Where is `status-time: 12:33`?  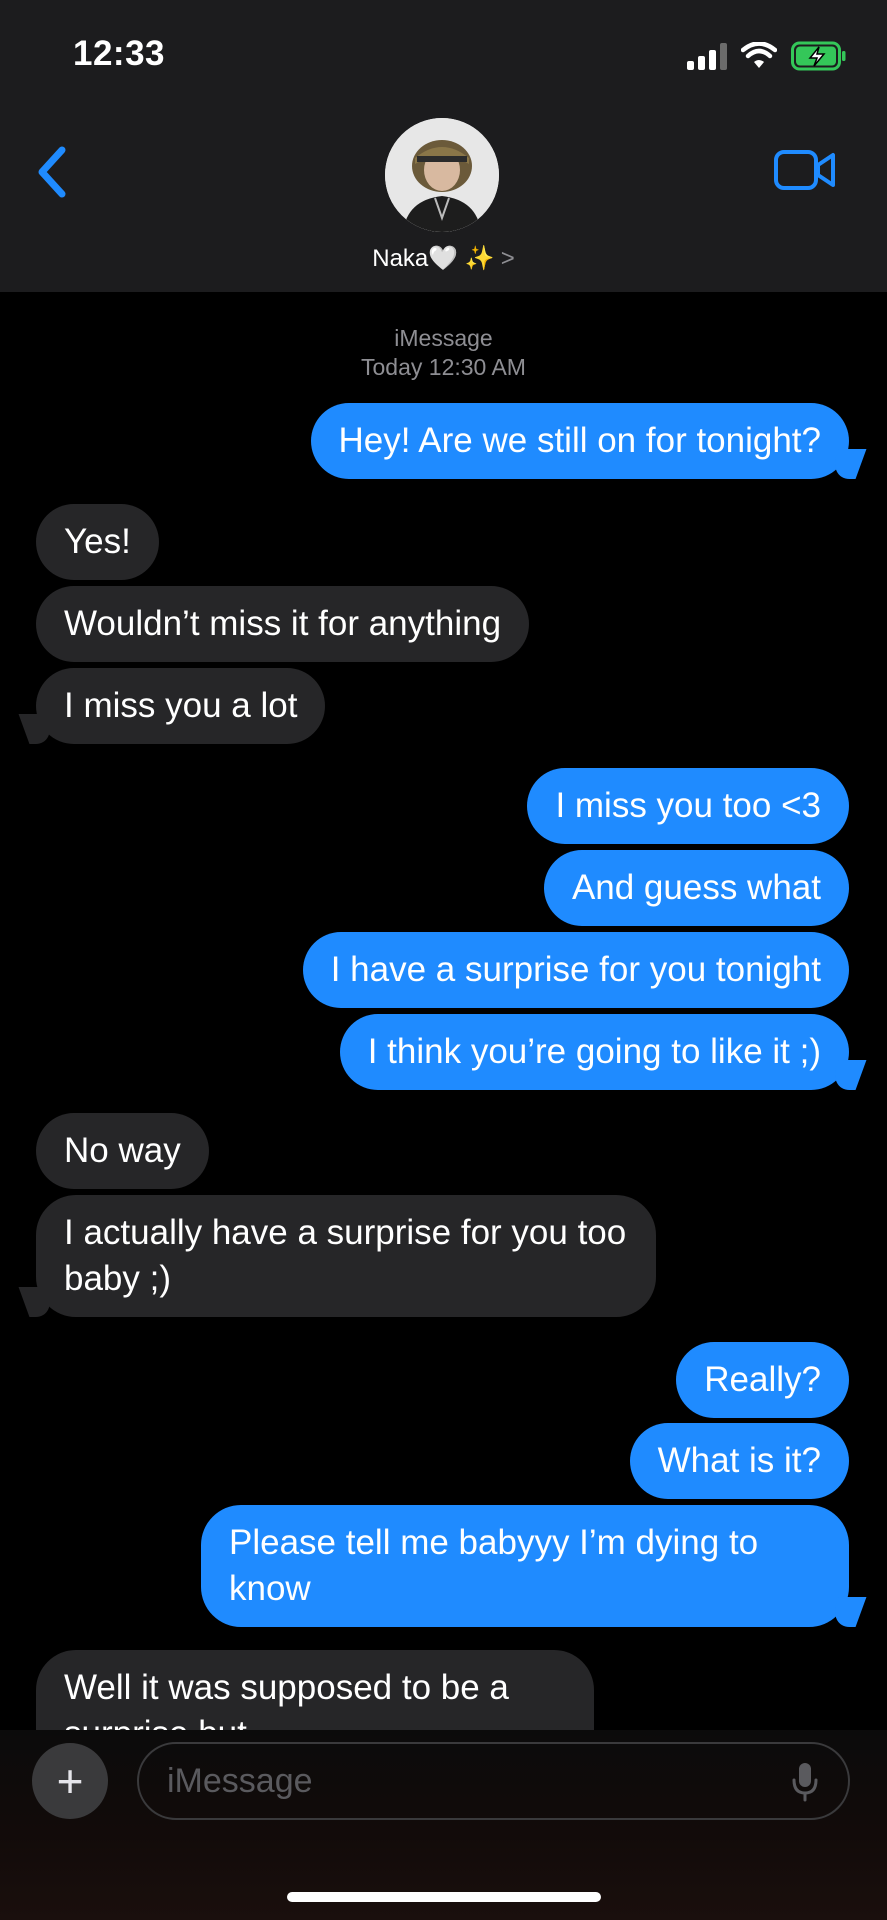
status-time: 12:33 is located at coordinates (119, 53).